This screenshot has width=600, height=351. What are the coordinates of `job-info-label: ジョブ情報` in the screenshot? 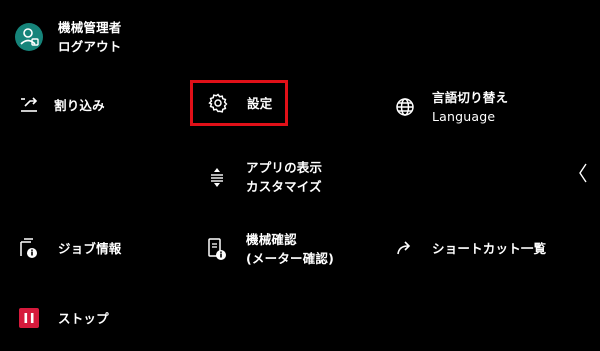 It's located at (90, 248).